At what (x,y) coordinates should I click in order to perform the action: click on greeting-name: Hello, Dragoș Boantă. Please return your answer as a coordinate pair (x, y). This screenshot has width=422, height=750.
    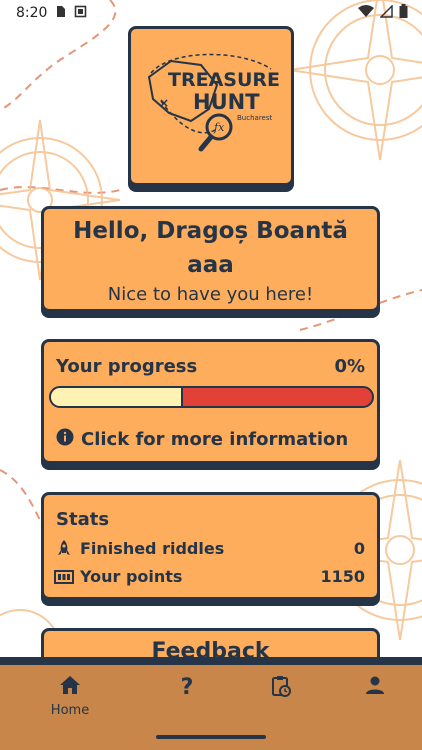
    Looking at the image, I should click on (210, 231).